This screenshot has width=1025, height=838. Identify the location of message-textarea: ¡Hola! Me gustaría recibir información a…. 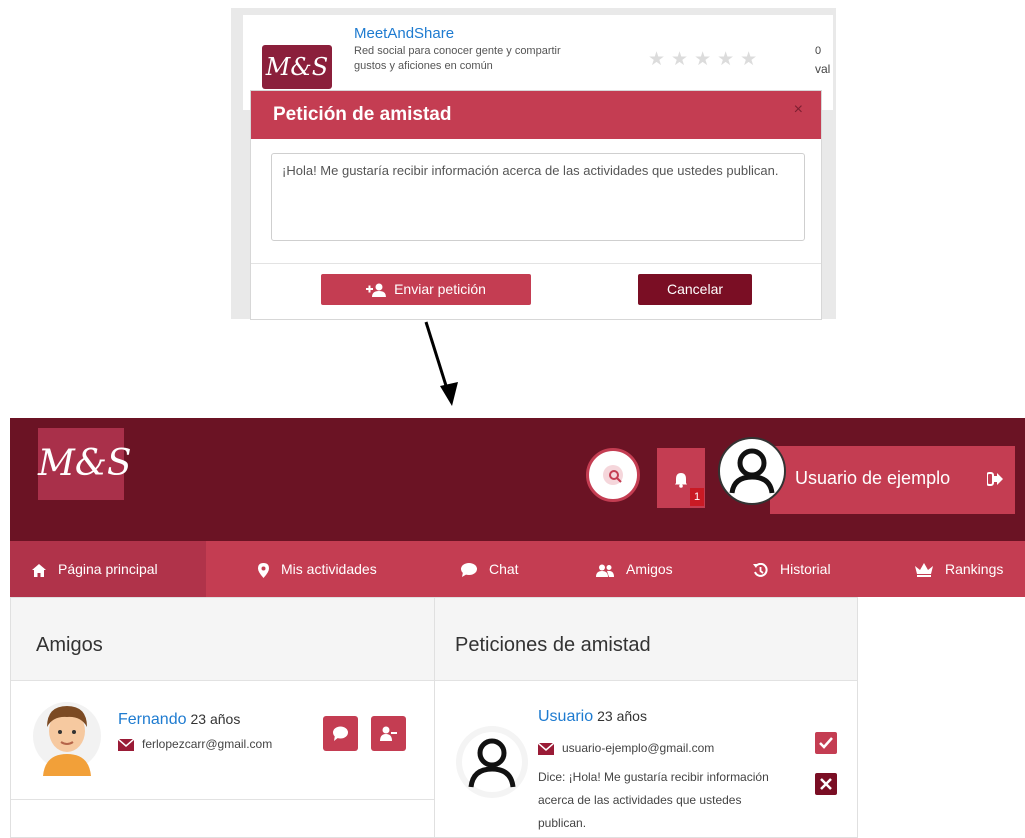
(538, 197).